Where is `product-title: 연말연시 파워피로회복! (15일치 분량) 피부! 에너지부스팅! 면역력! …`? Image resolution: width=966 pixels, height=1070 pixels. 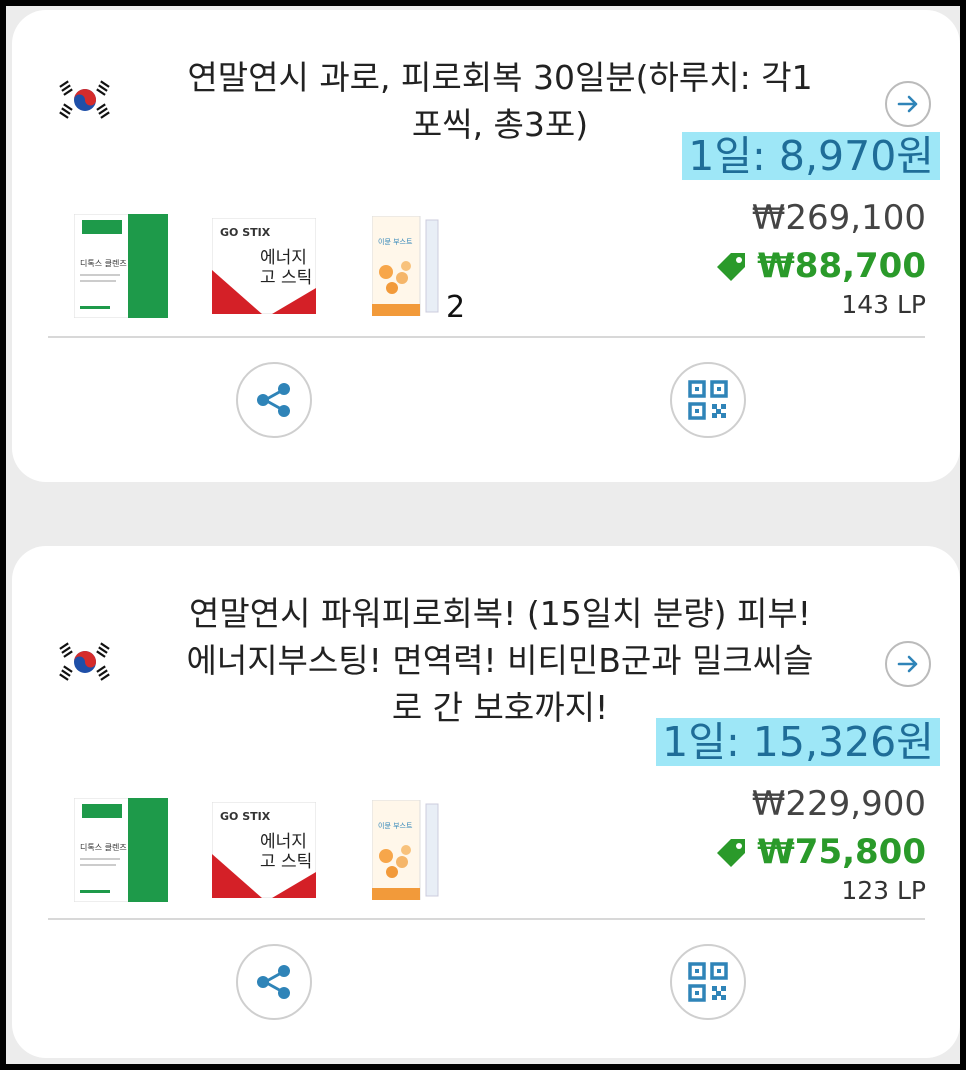
product-title: 연말연시 파워피로회복! (15일치 분량) 피부! 에너지부스팅! 면역력! … is located at coordinates (500, 660).